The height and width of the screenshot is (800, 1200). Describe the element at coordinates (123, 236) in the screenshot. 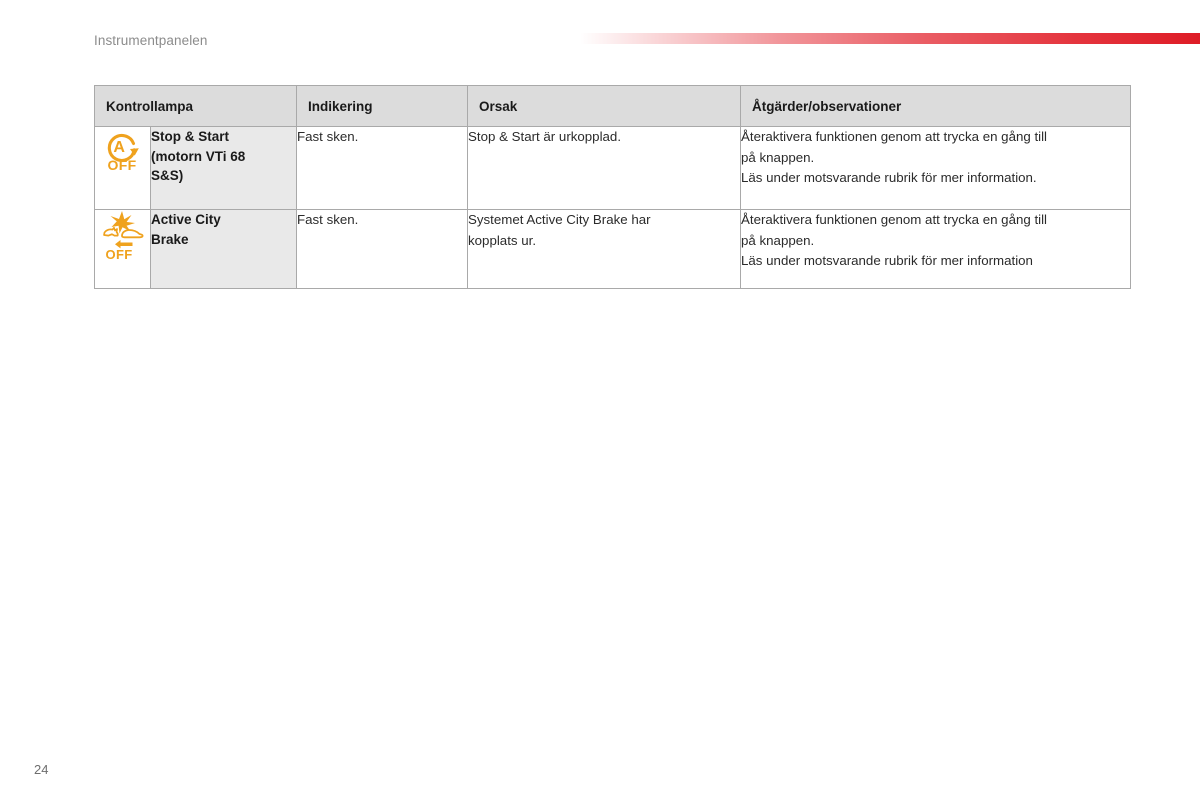

I see `active-city-brake-off-icon: OFF` at that location.